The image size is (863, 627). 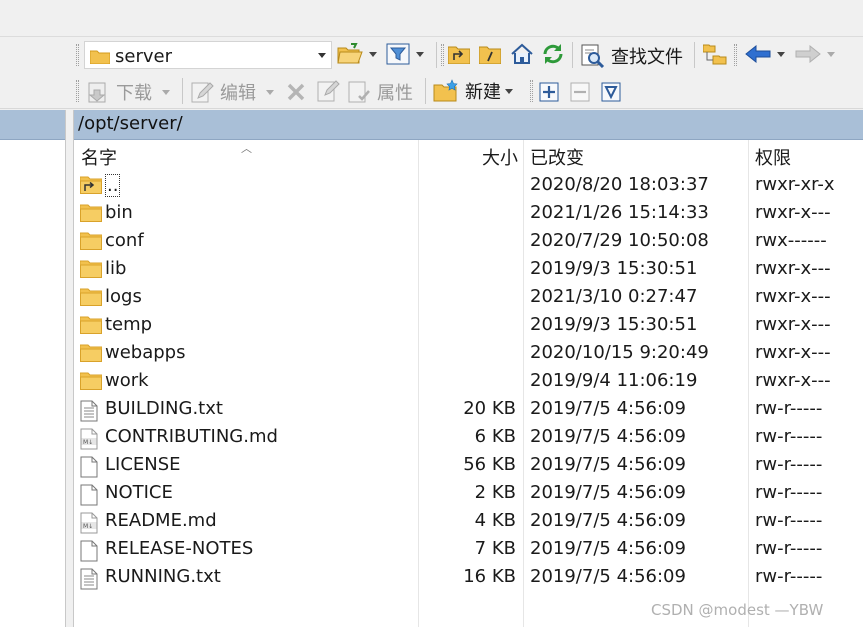 What do you see at coordinates (489, 576) in the screenshot?
I see `file-size: 16 KB` at bounding box center [489, 576].